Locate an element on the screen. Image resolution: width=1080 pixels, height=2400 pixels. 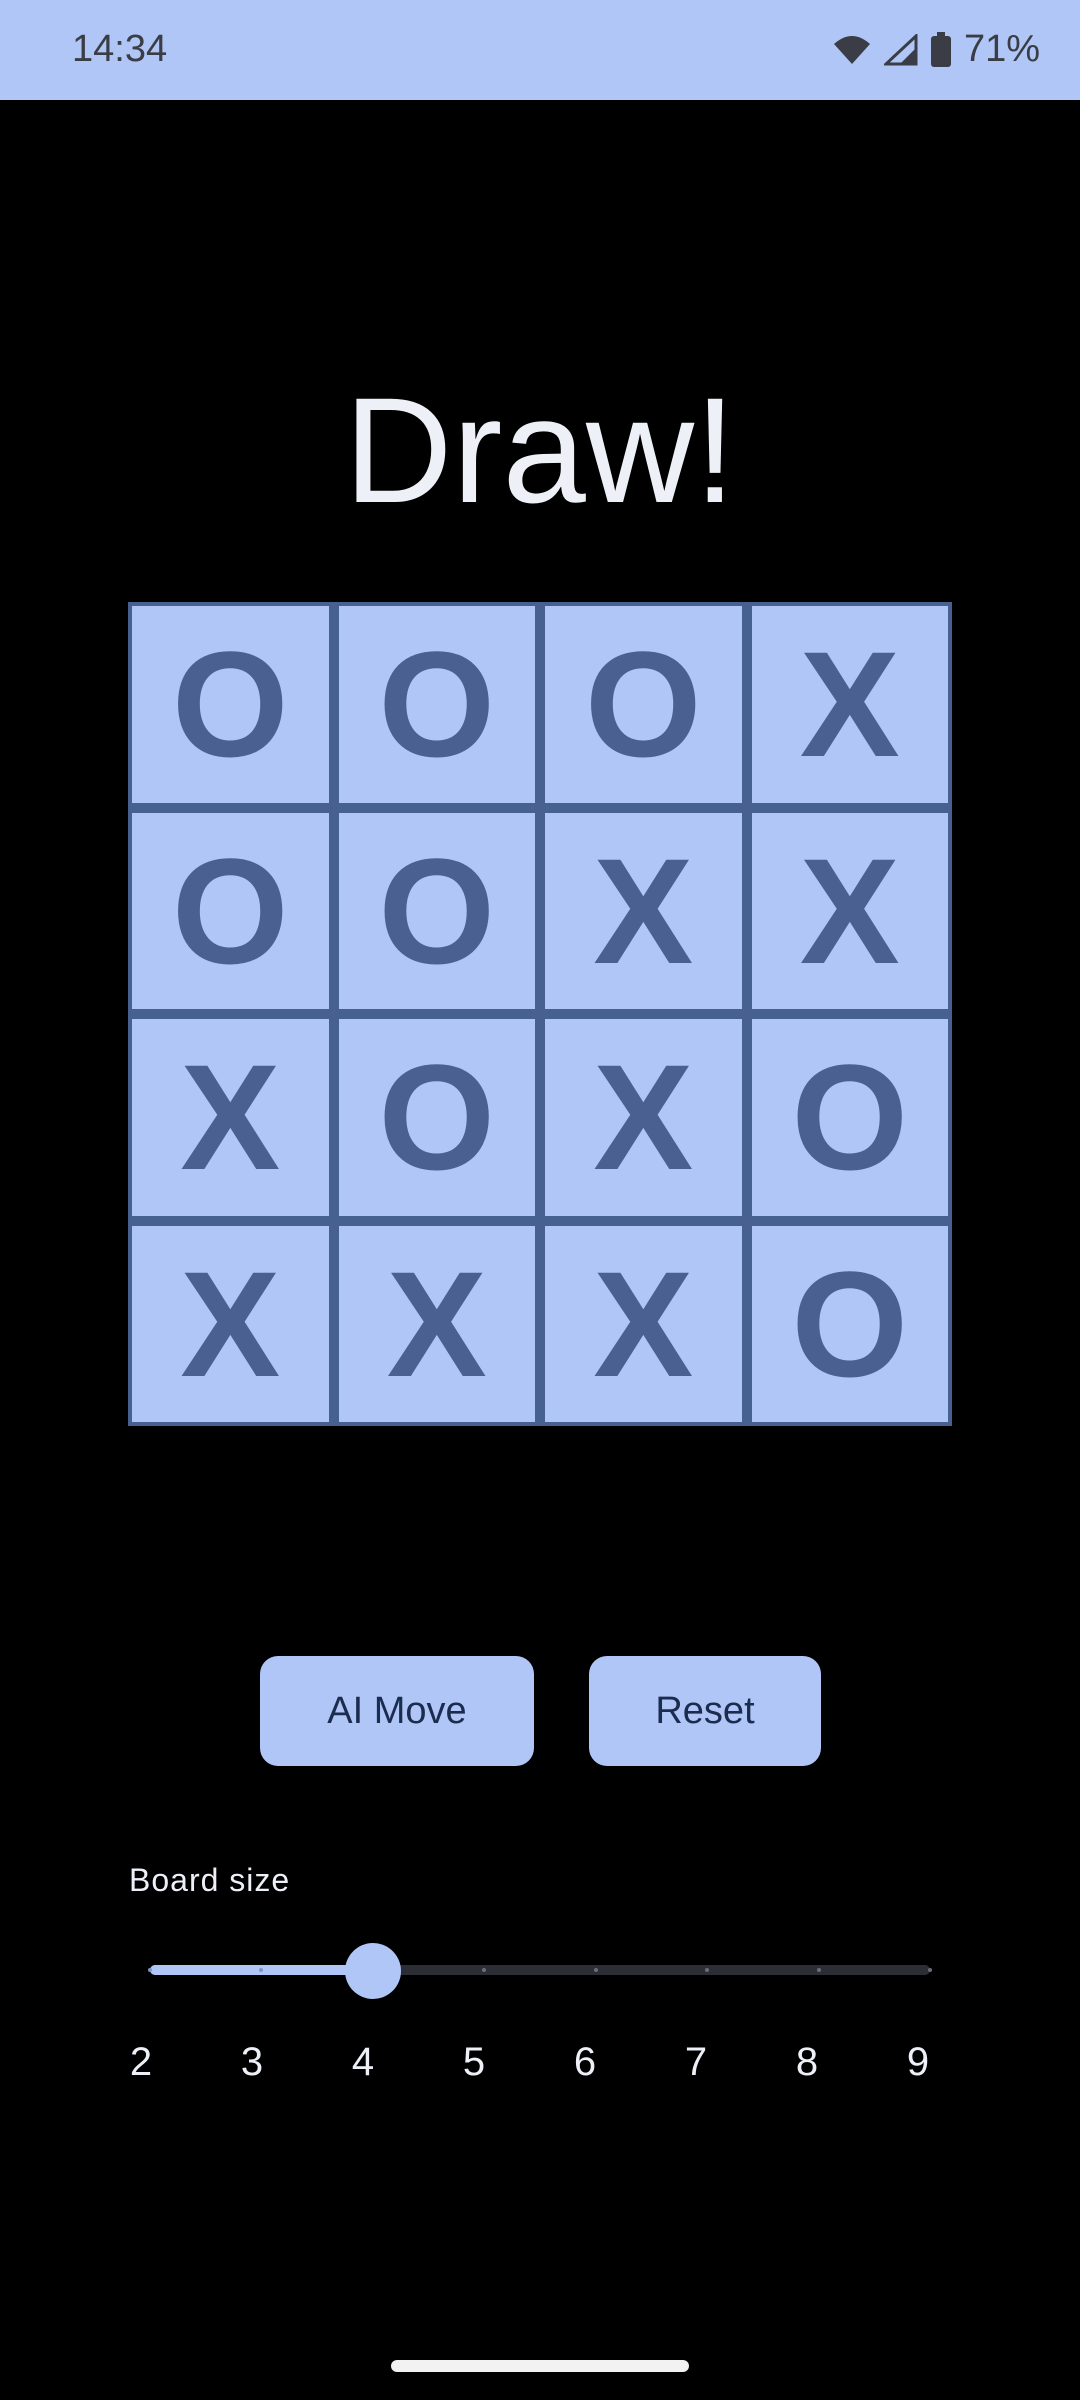
result-title: Draw! is located at coordinates (540, 450).